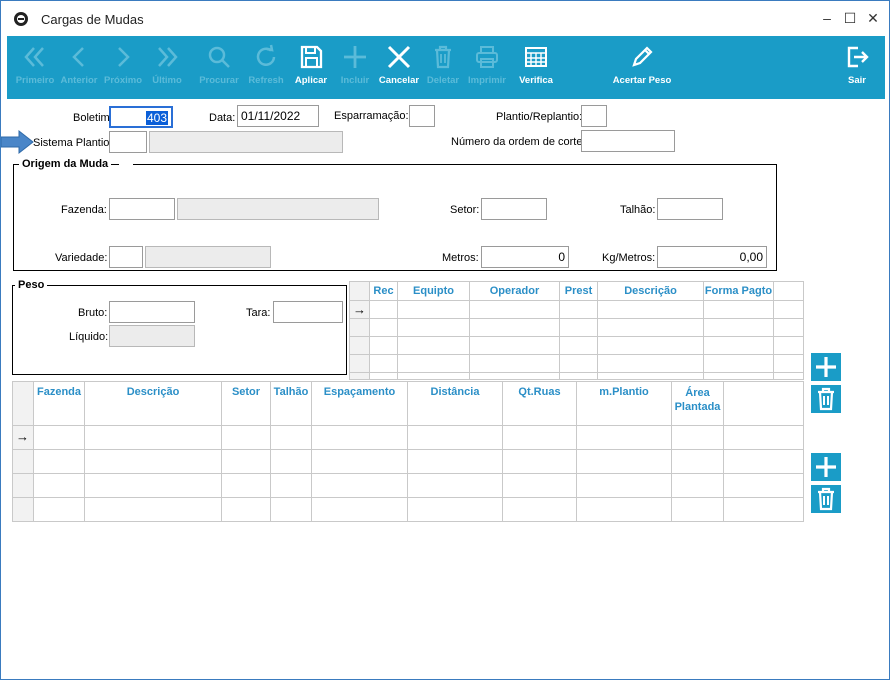  I want to click on boletim-input: 403, so click(141, 117).